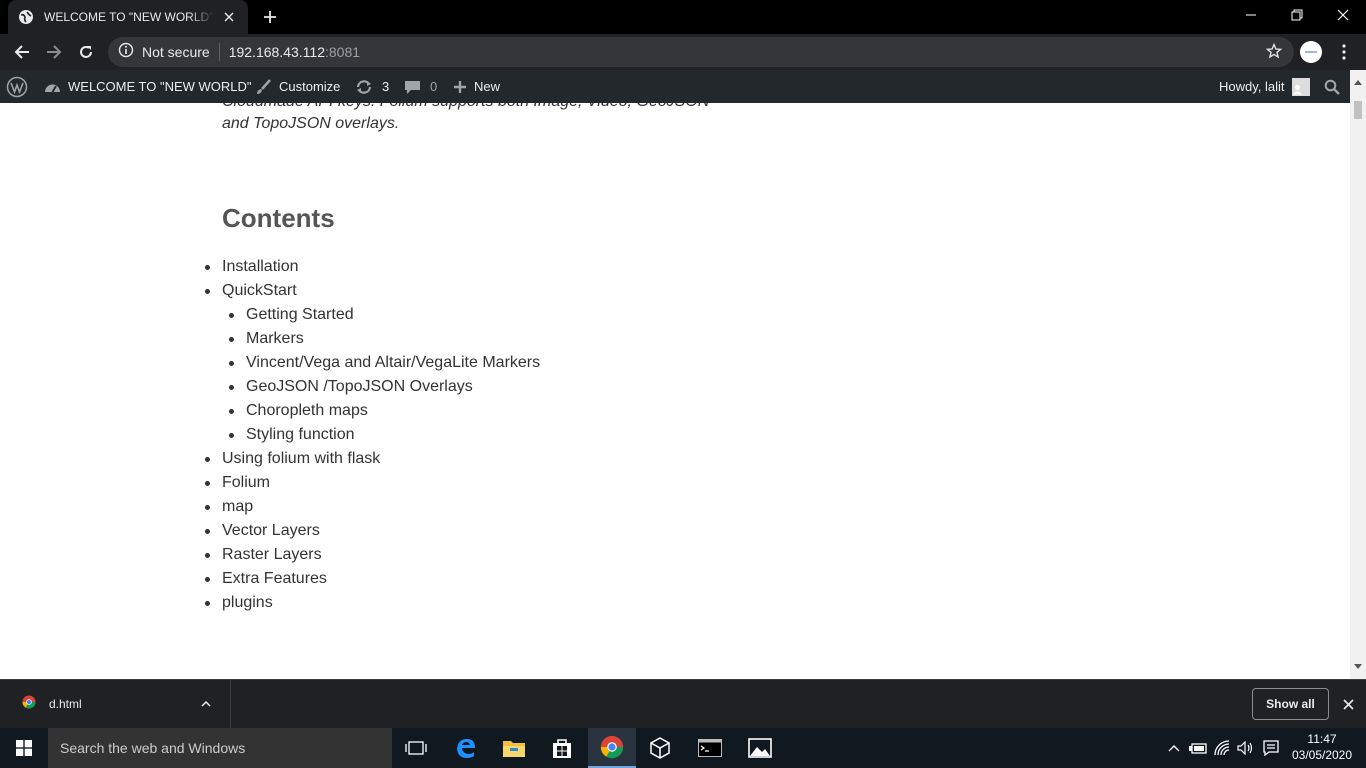  I want to click on url-port: :8081, so click(342, 52).